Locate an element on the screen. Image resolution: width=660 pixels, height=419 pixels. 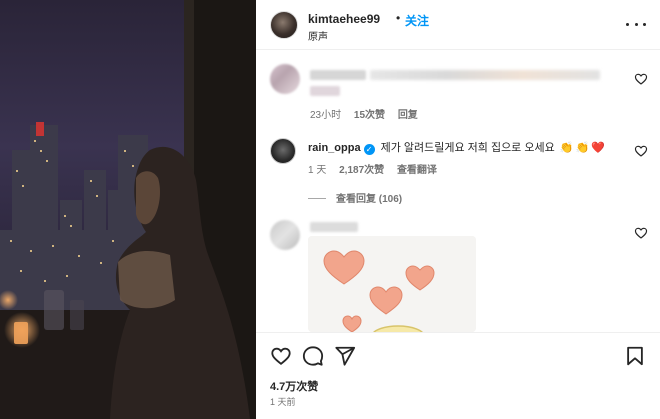
hearts-sticker-icon is located at coordinates (392, 284).